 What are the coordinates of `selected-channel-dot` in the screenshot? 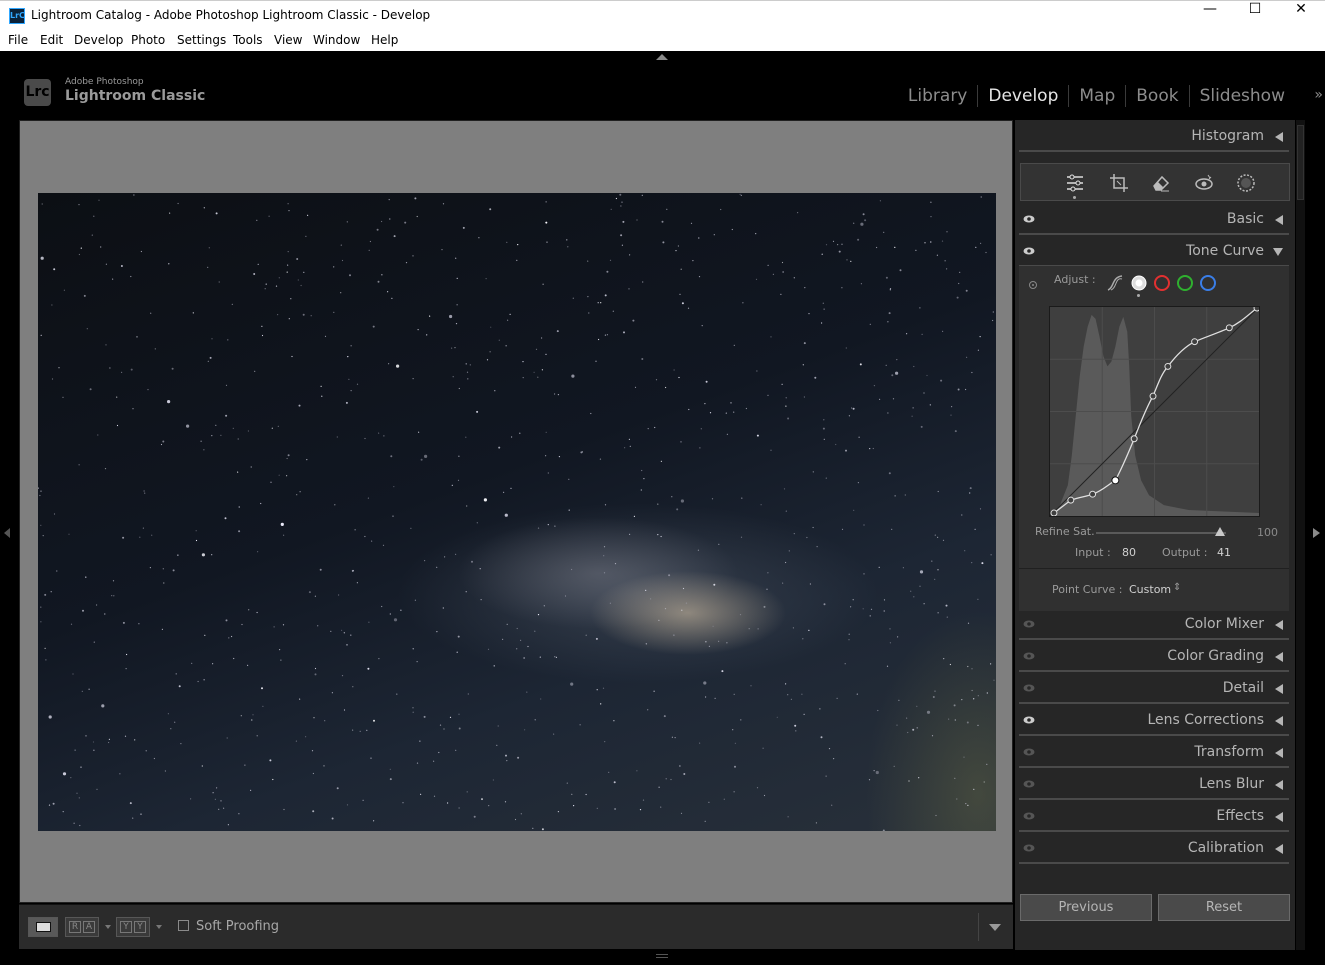 It's located at (1138, 295).